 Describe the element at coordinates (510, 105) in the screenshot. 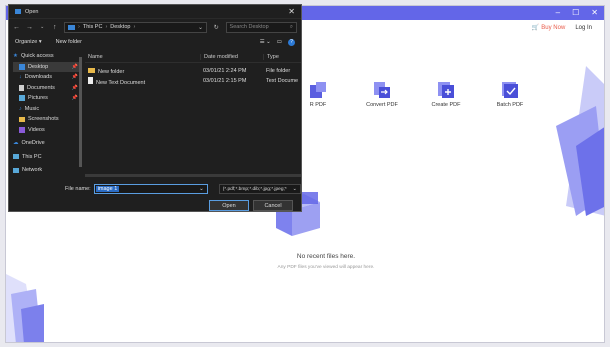

I see `tile-label: Batch PDF` at that location.